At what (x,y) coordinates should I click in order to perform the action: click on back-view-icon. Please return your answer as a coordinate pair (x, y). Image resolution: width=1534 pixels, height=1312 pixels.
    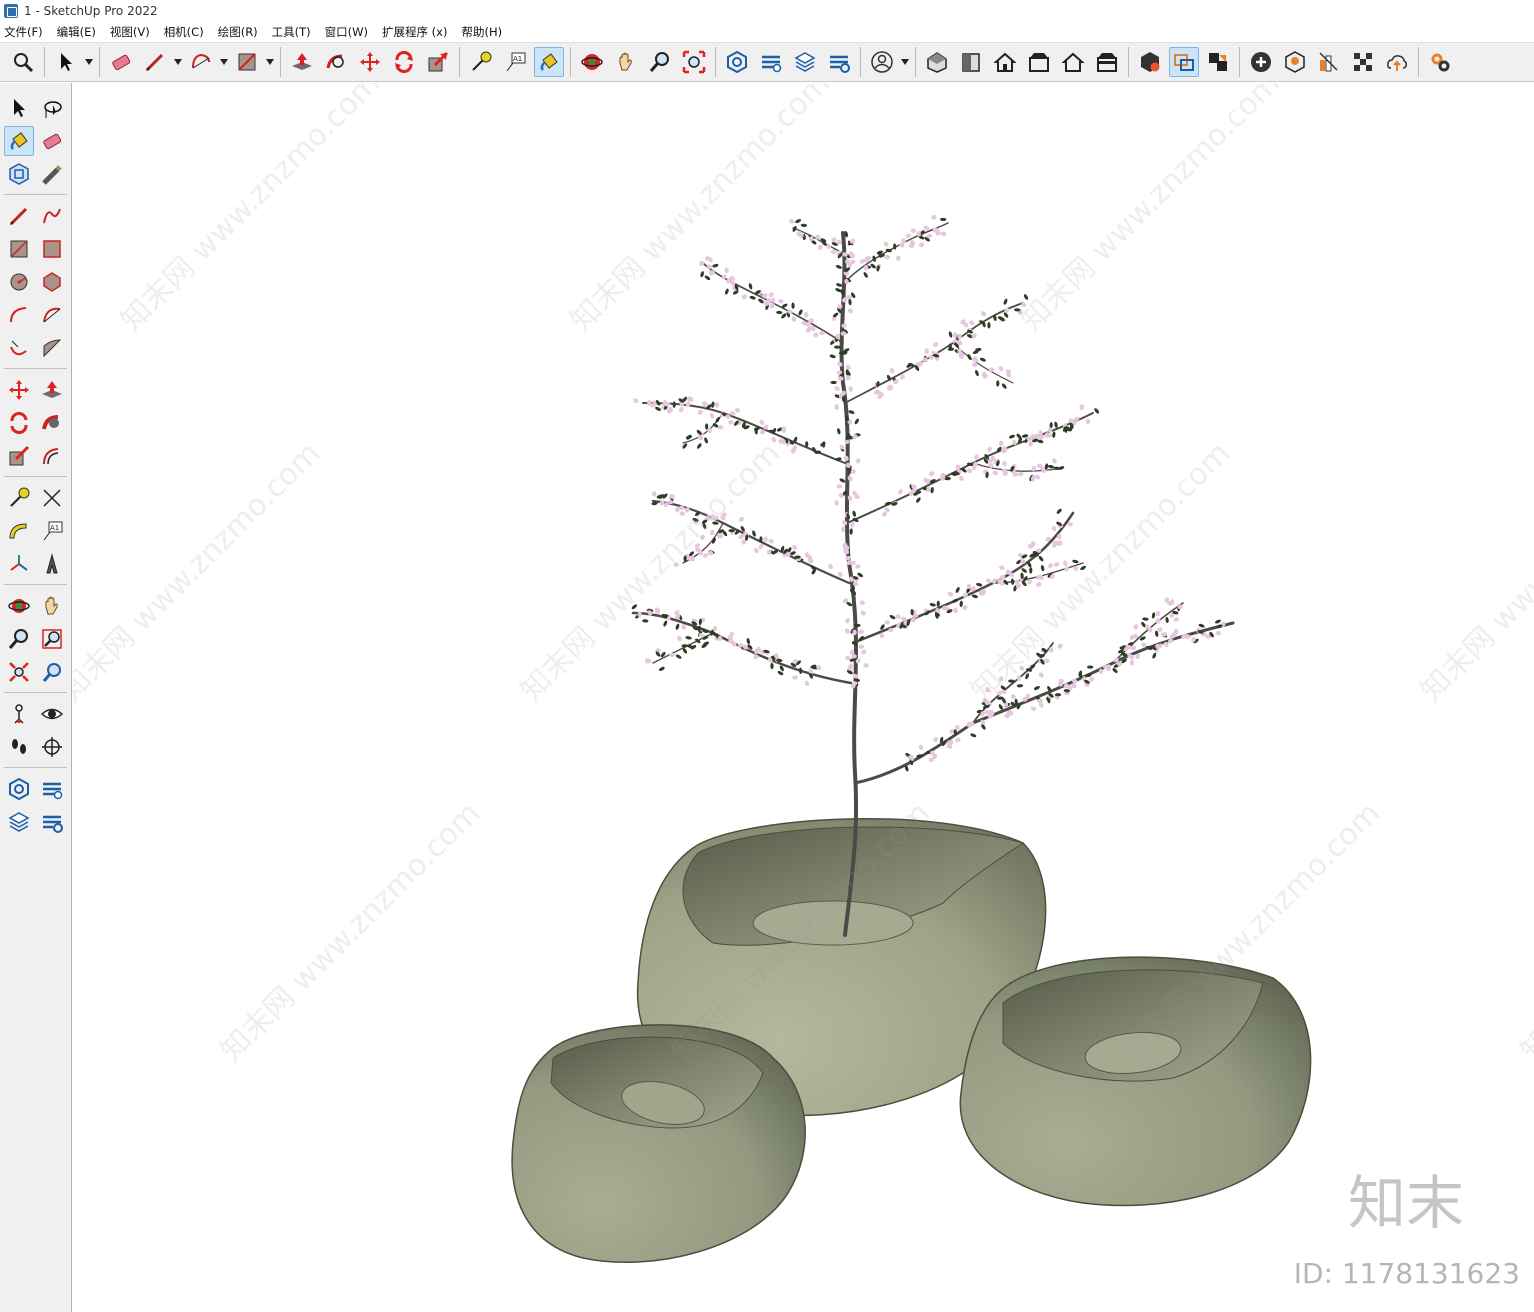
    Looking at the image, I should click on (1073, 62).